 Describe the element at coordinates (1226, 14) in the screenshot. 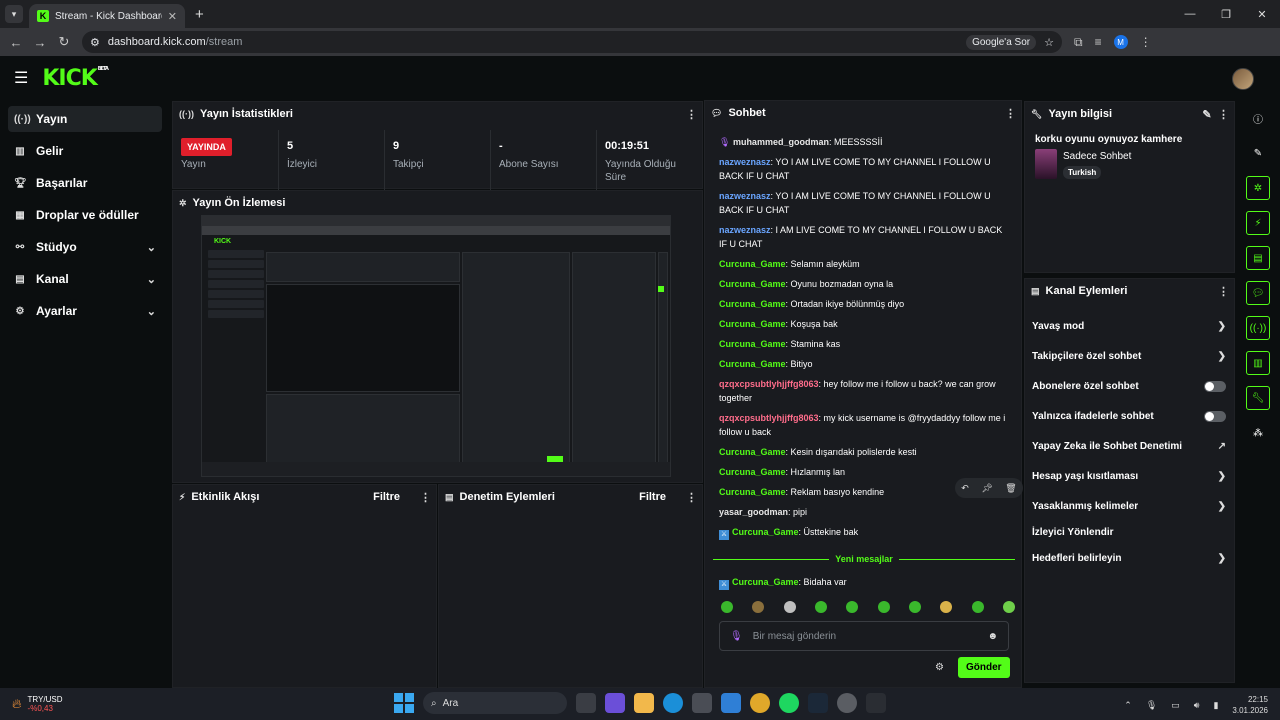

I see `maximize-icon: ❐` at that location.